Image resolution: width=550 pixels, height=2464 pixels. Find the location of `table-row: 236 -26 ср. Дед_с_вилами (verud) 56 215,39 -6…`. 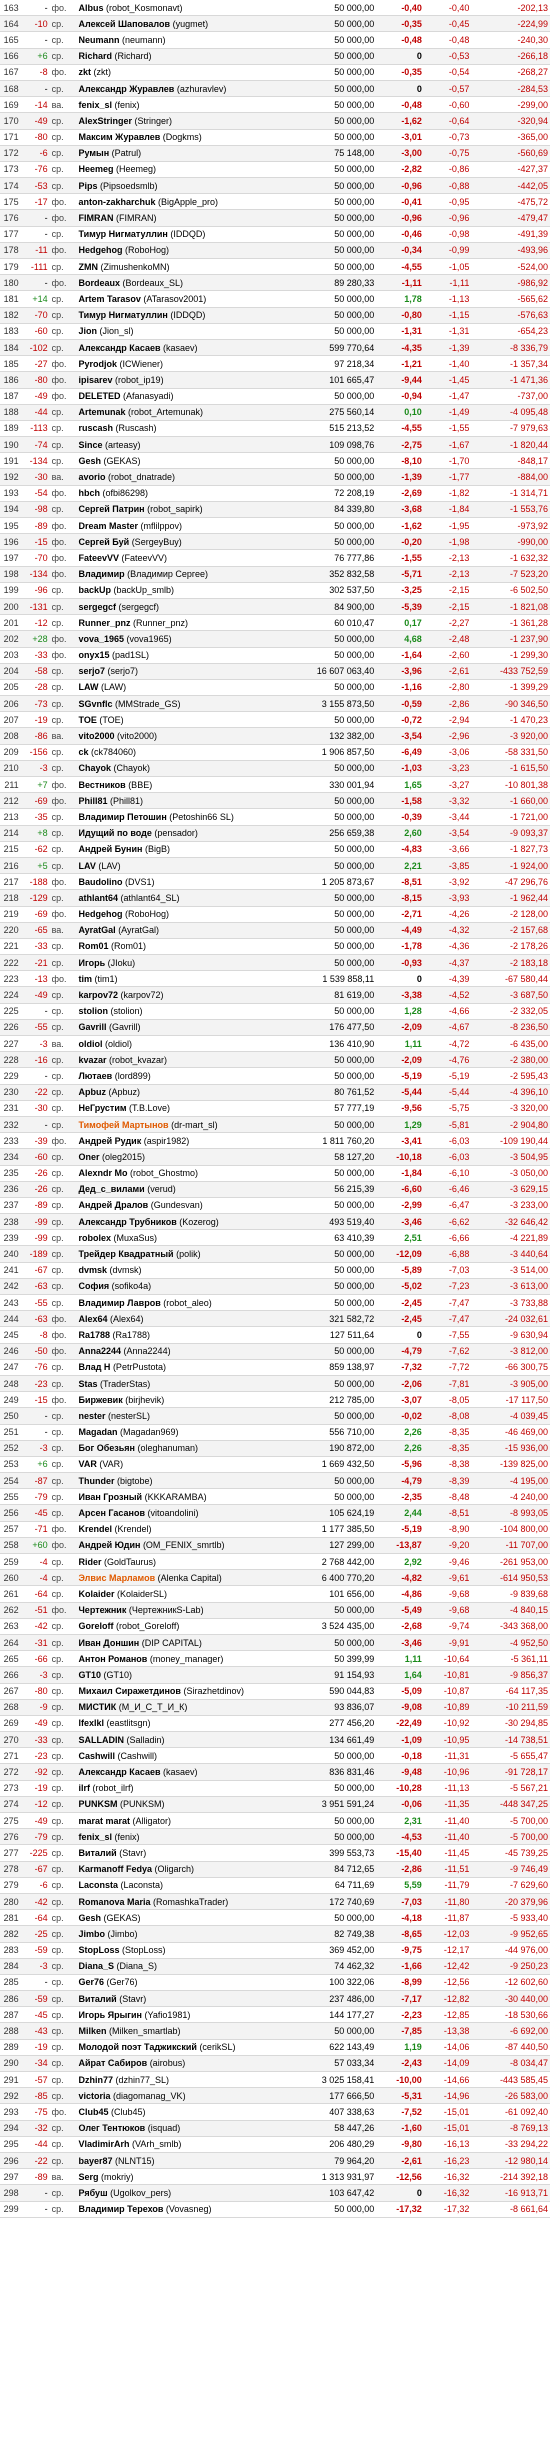

table-row: 236 -26 ср. Дед_с_вилами (verud) 56 215,39 -6… is located at coordinates (275, 1189).